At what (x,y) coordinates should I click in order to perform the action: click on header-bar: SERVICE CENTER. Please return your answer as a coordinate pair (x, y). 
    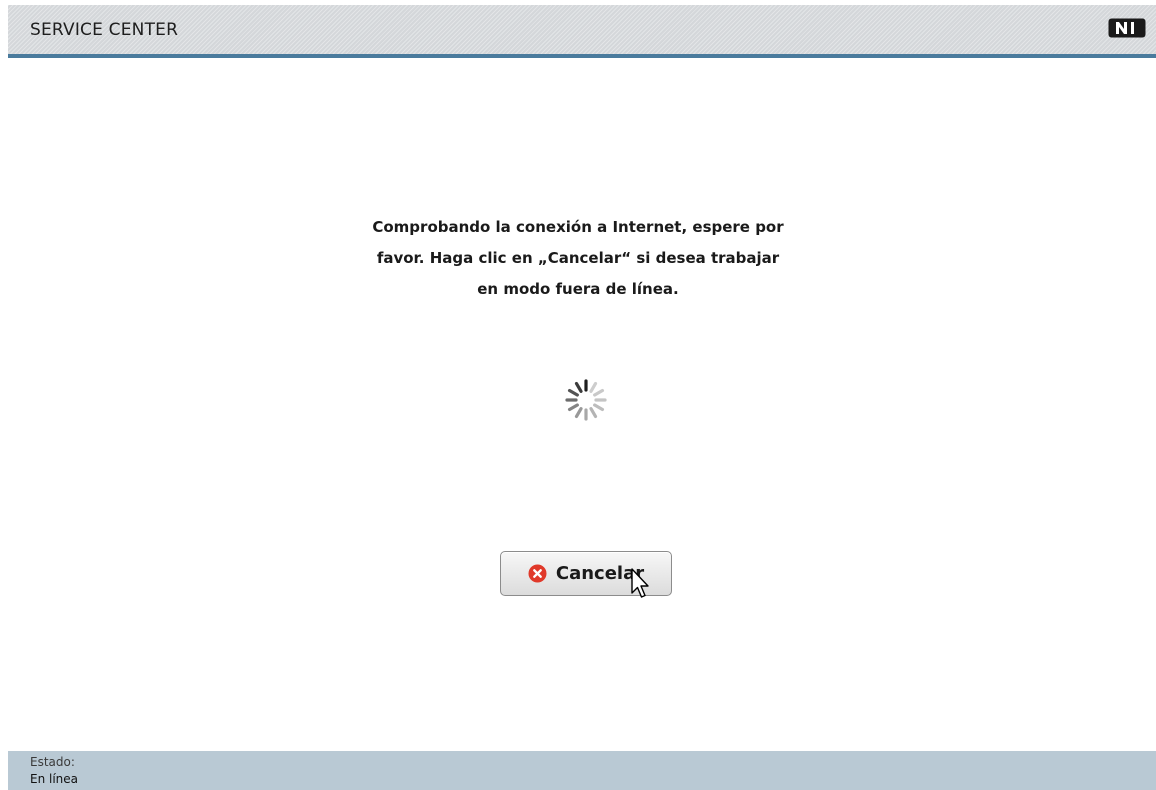
    Looking at the image, I should click on (582, 31).